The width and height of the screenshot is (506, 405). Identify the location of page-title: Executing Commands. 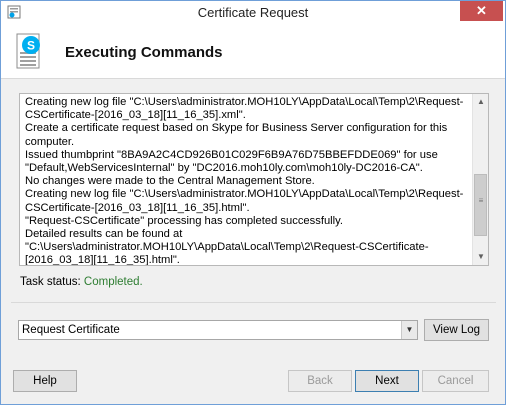
(144, 52).